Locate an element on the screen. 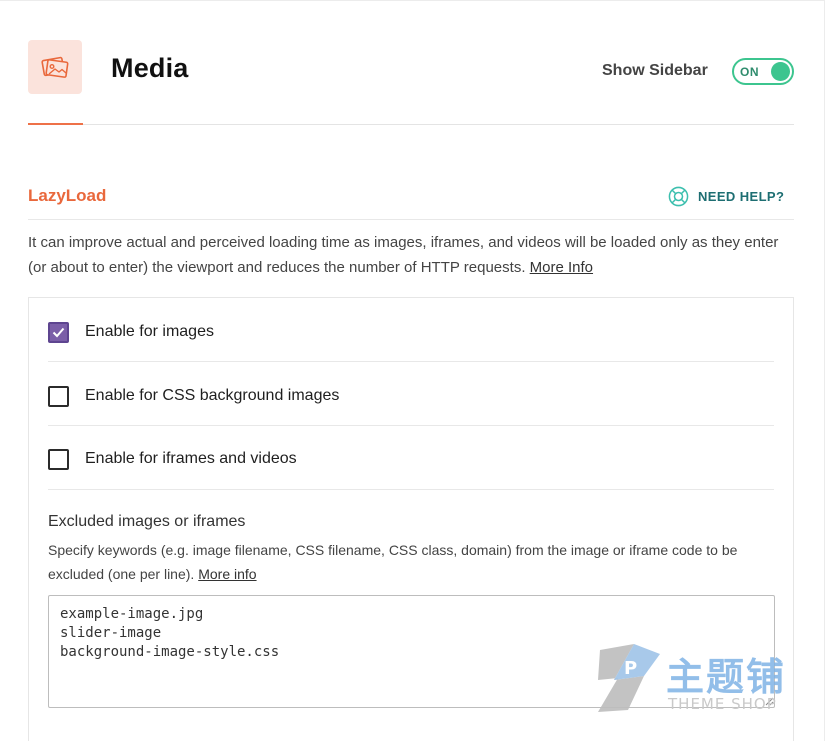  section-title: LazyLoad is located at coordinates (67, 195).